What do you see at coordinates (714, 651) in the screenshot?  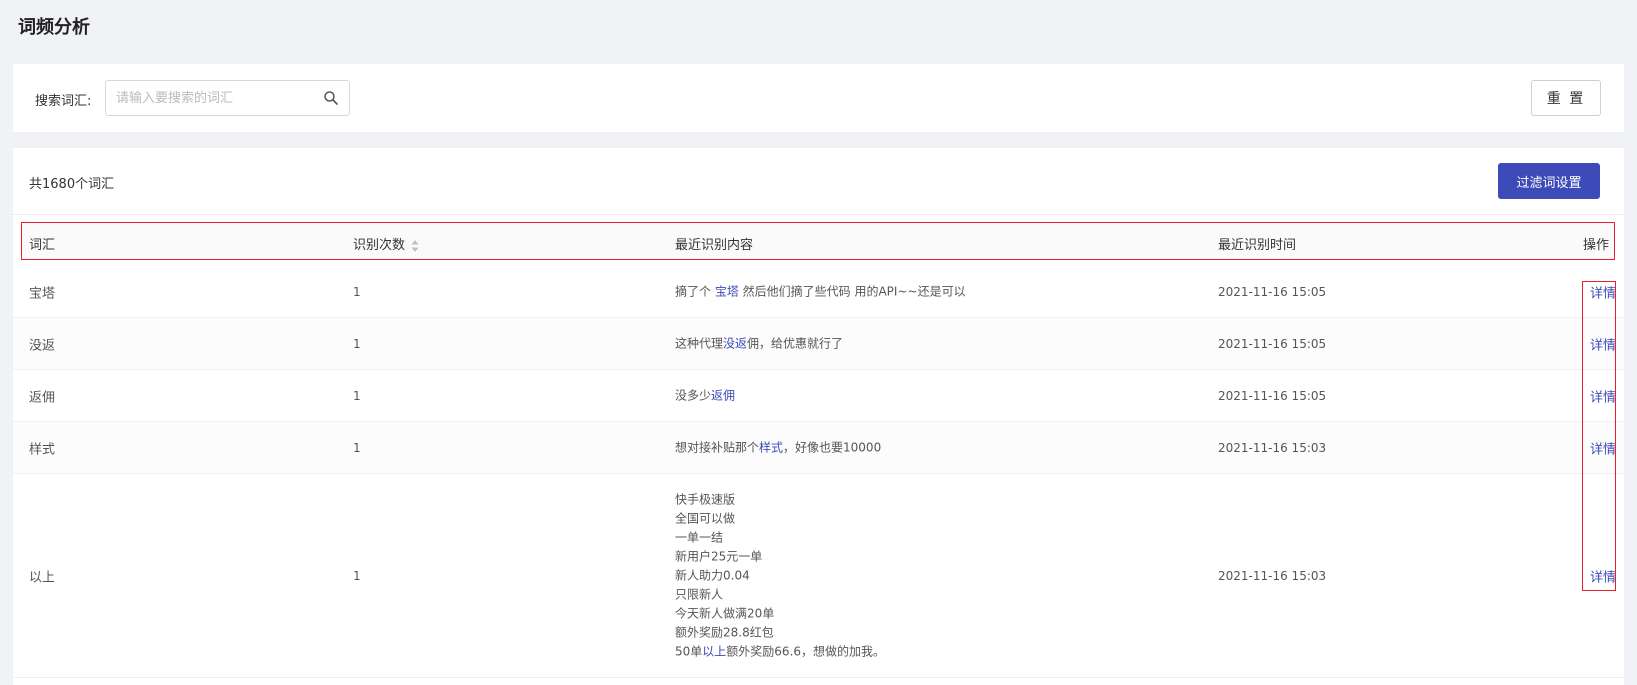 I see `content-keyword: 以上` at bounding box center [714, 651].